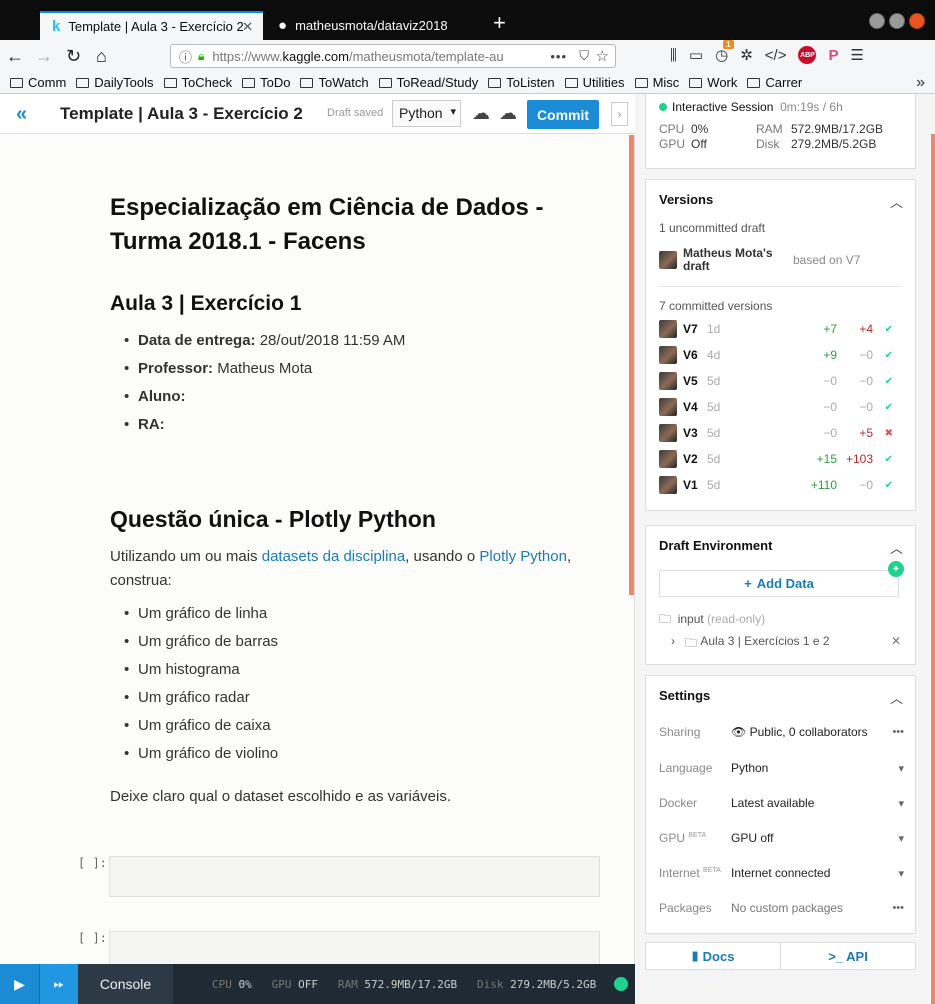  Describe the element at coordinates (810, 838) in the screenshot. I see `setting-value: GPU off` at that location.